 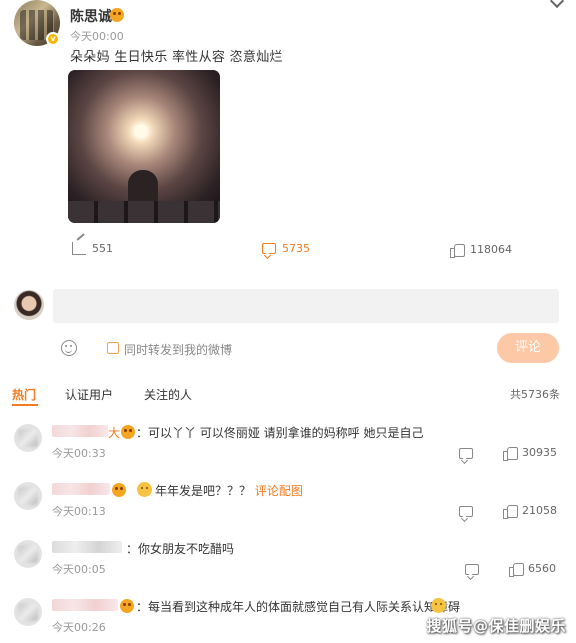 What do you see at coordinates (24, 394) in the screenshot?
I see `tab-hot: 热门` at bounding box center [24, 394].